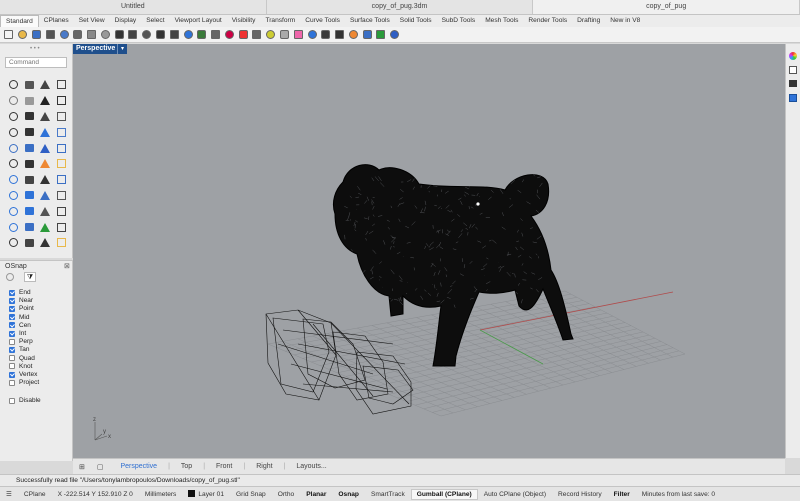 The height and width of the screenshot is (501, 800). I want to click on zoom-icon, so click(160, 34).